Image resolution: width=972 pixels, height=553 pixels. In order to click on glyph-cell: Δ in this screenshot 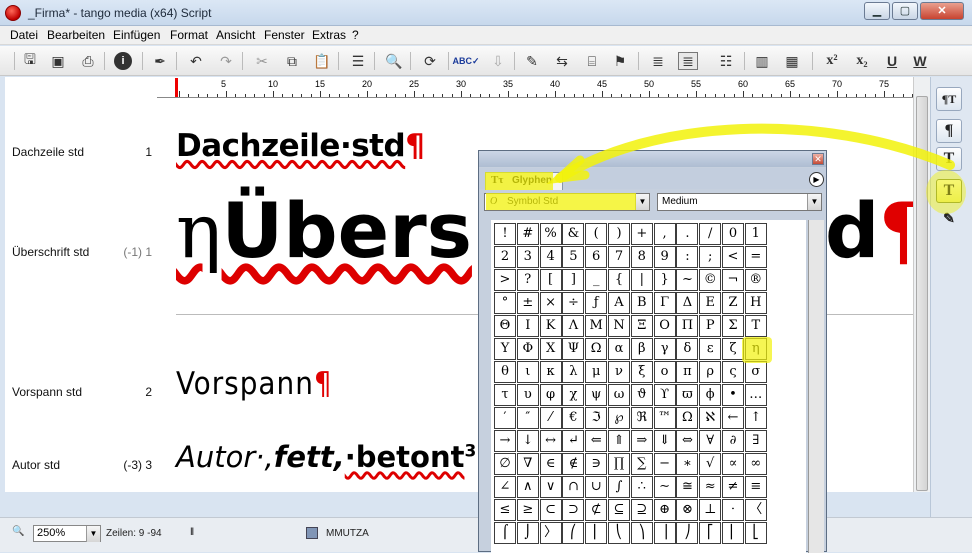, I will do `click(687, 303)`.